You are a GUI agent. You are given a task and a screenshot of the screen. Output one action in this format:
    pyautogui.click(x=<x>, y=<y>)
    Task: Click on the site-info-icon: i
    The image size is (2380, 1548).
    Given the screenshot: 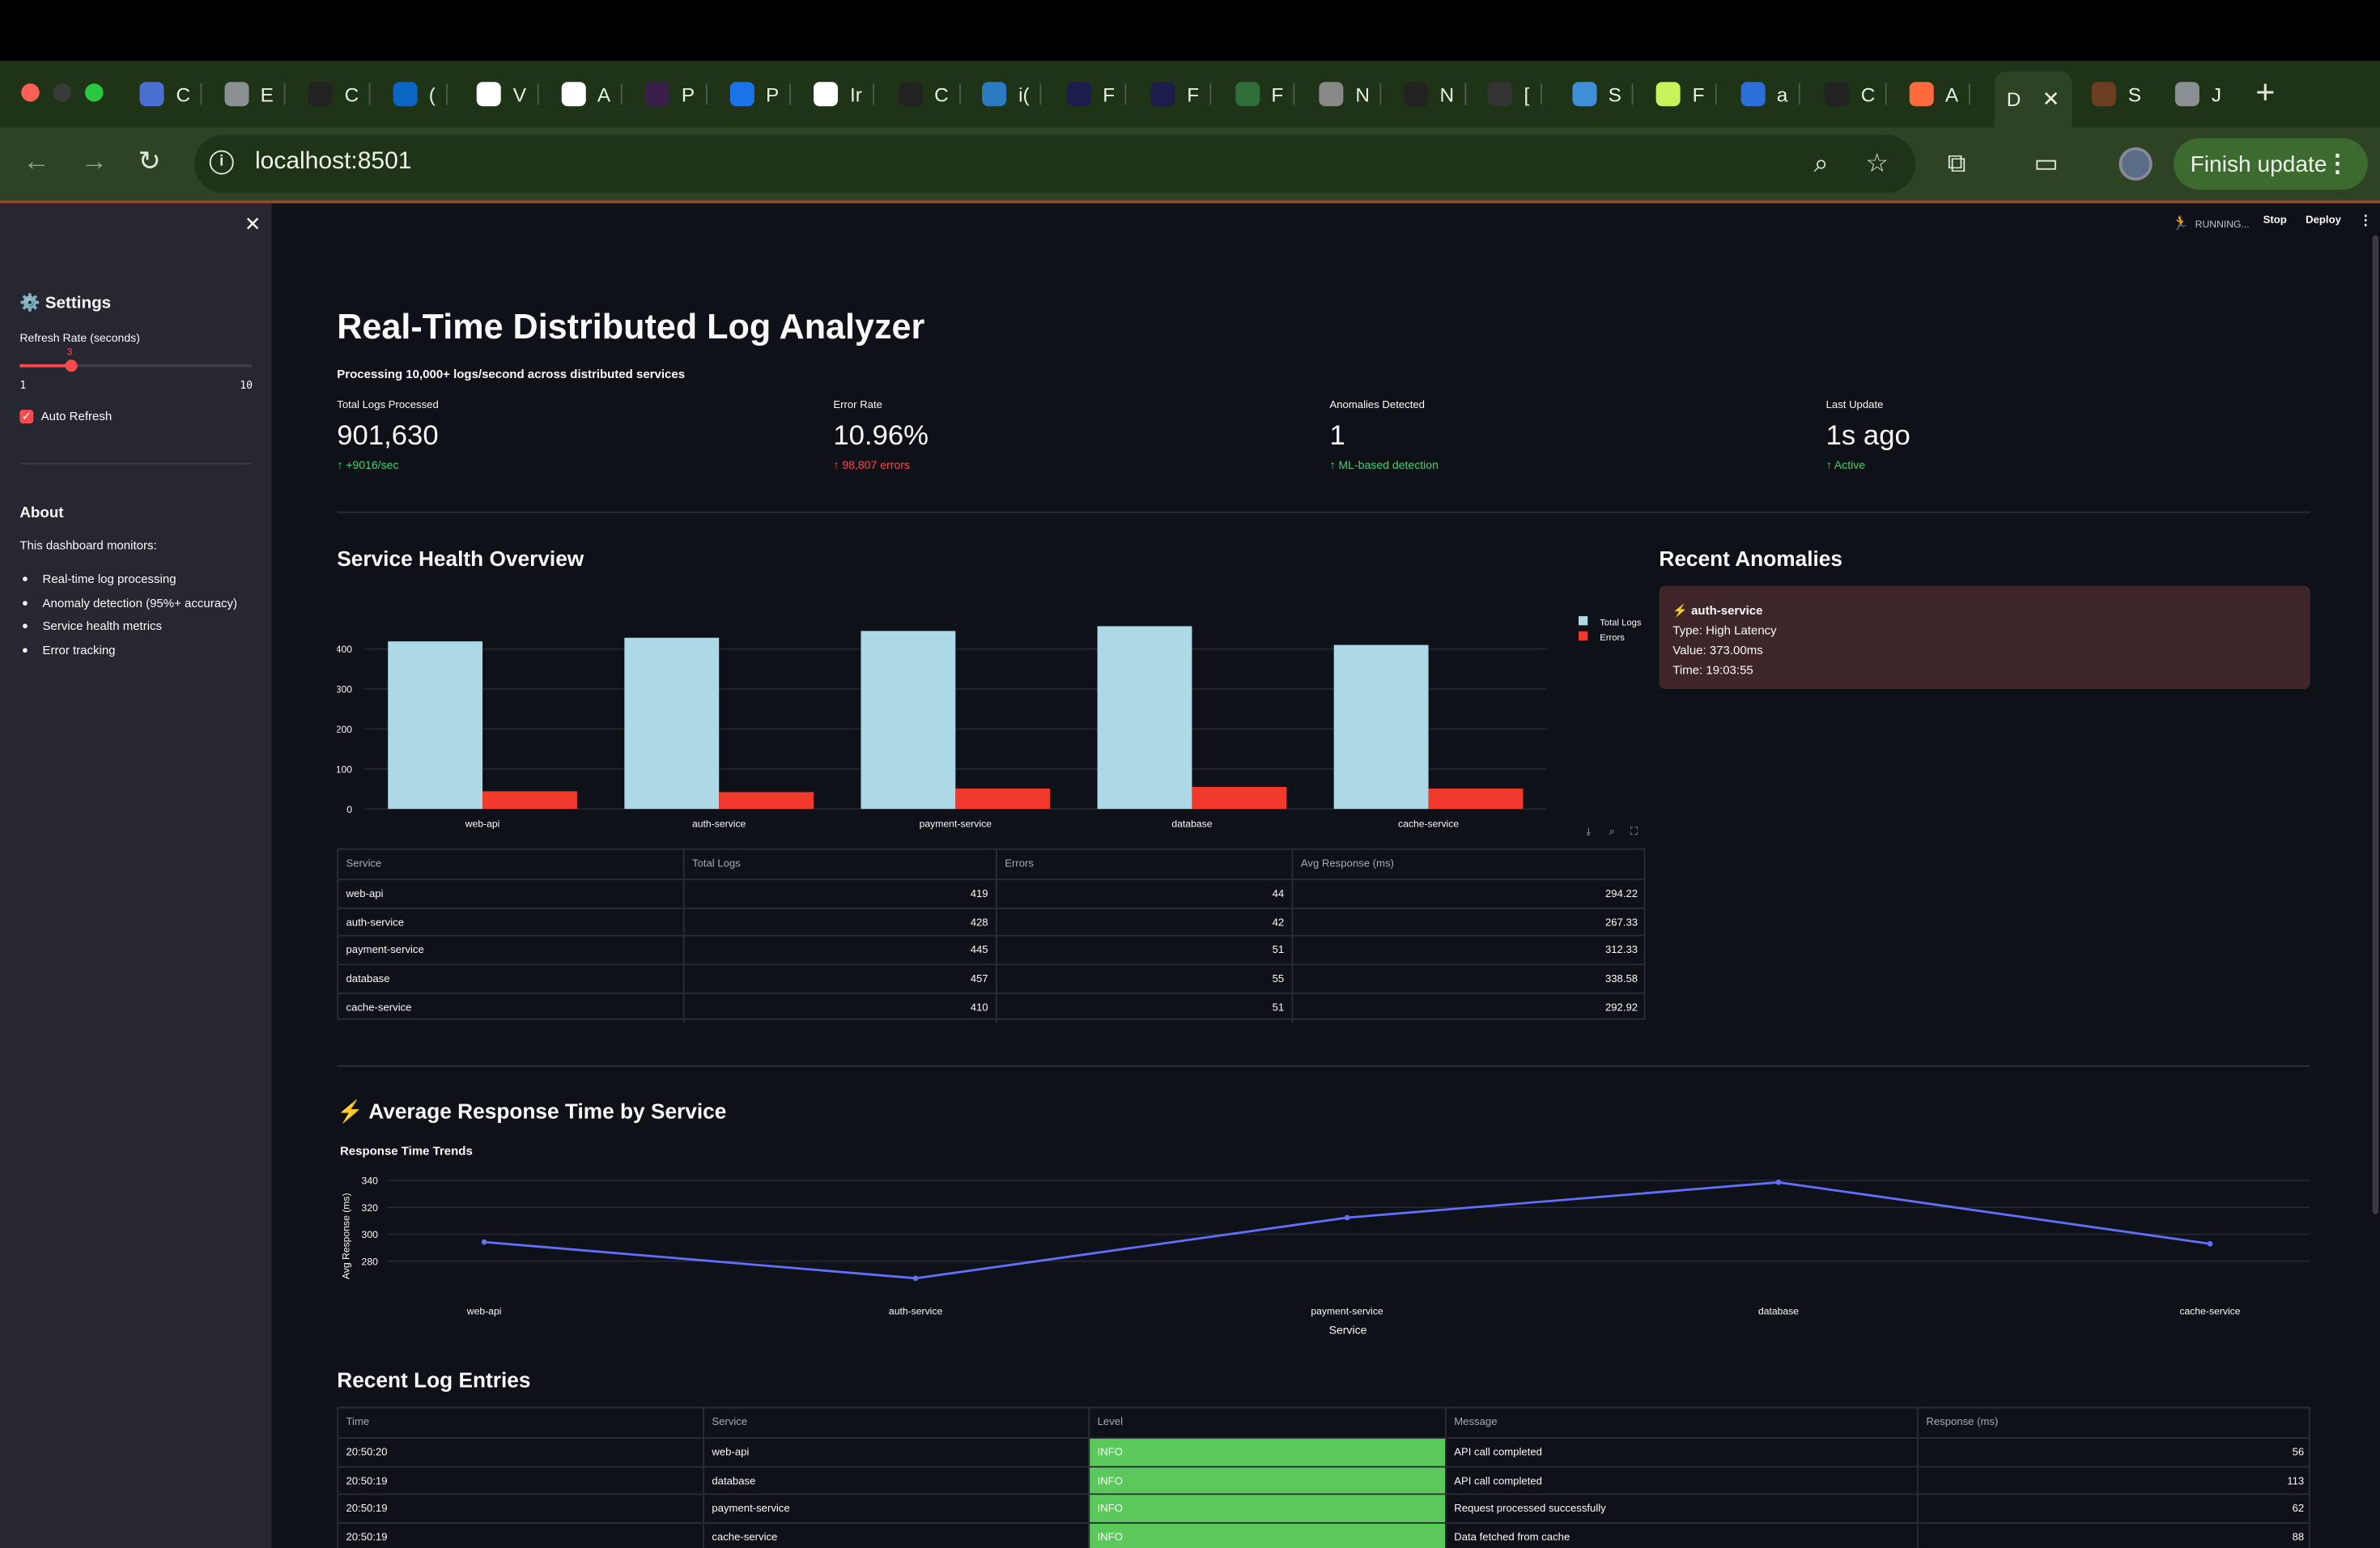 What is the action you would take?
    pyautogui.click(x=221, y=162)
    